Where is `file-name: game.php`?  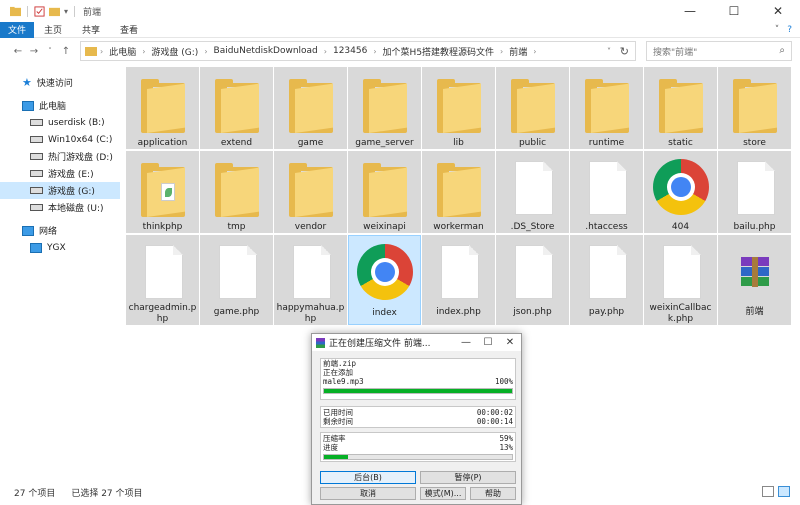 file-name: game.php is located at coordinates (236, 312).